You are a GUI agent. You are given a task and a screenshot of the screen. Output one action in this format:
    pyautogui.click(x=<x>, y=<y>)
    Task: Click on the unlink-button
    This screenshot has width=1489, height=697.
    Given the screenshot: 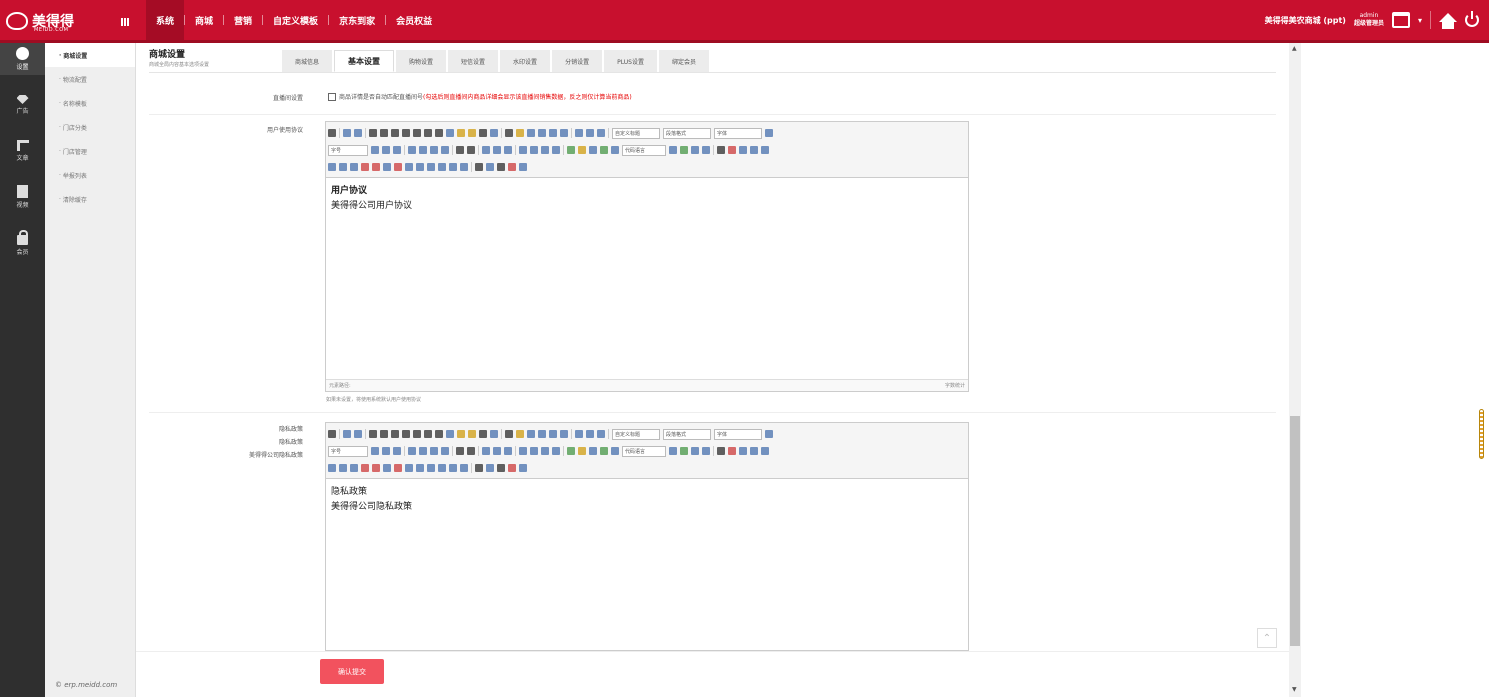 What is the action you would take?
    pyautogui.click(x=497, y=150)
    